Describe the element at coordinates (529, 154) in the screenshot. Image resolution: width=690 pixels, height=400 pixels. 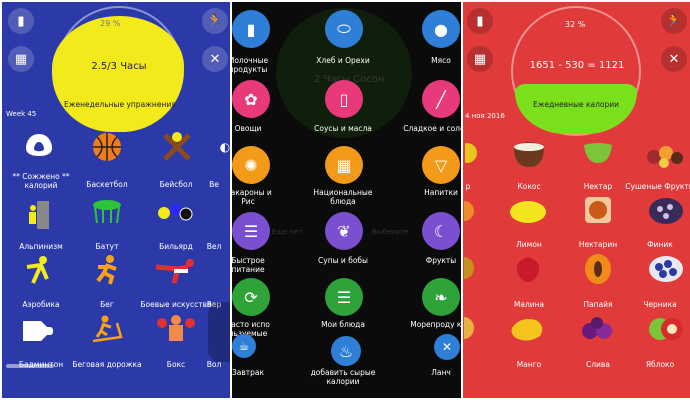
I see `coconut-icon` at that location.